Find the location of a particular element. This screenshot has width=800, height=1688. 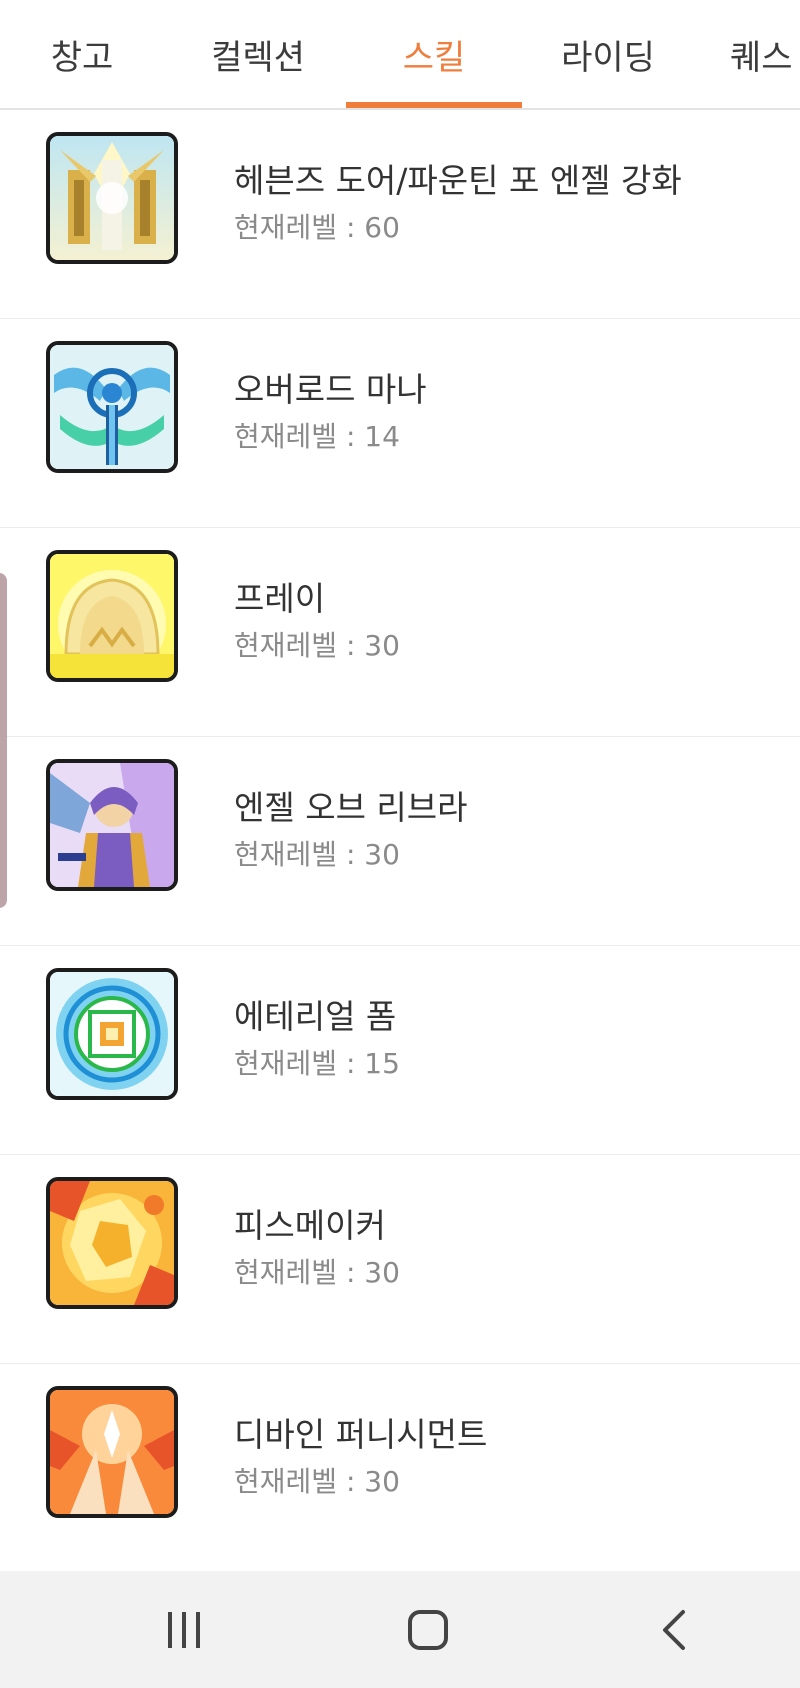

back-icon is located at coordinates (674, 1629).